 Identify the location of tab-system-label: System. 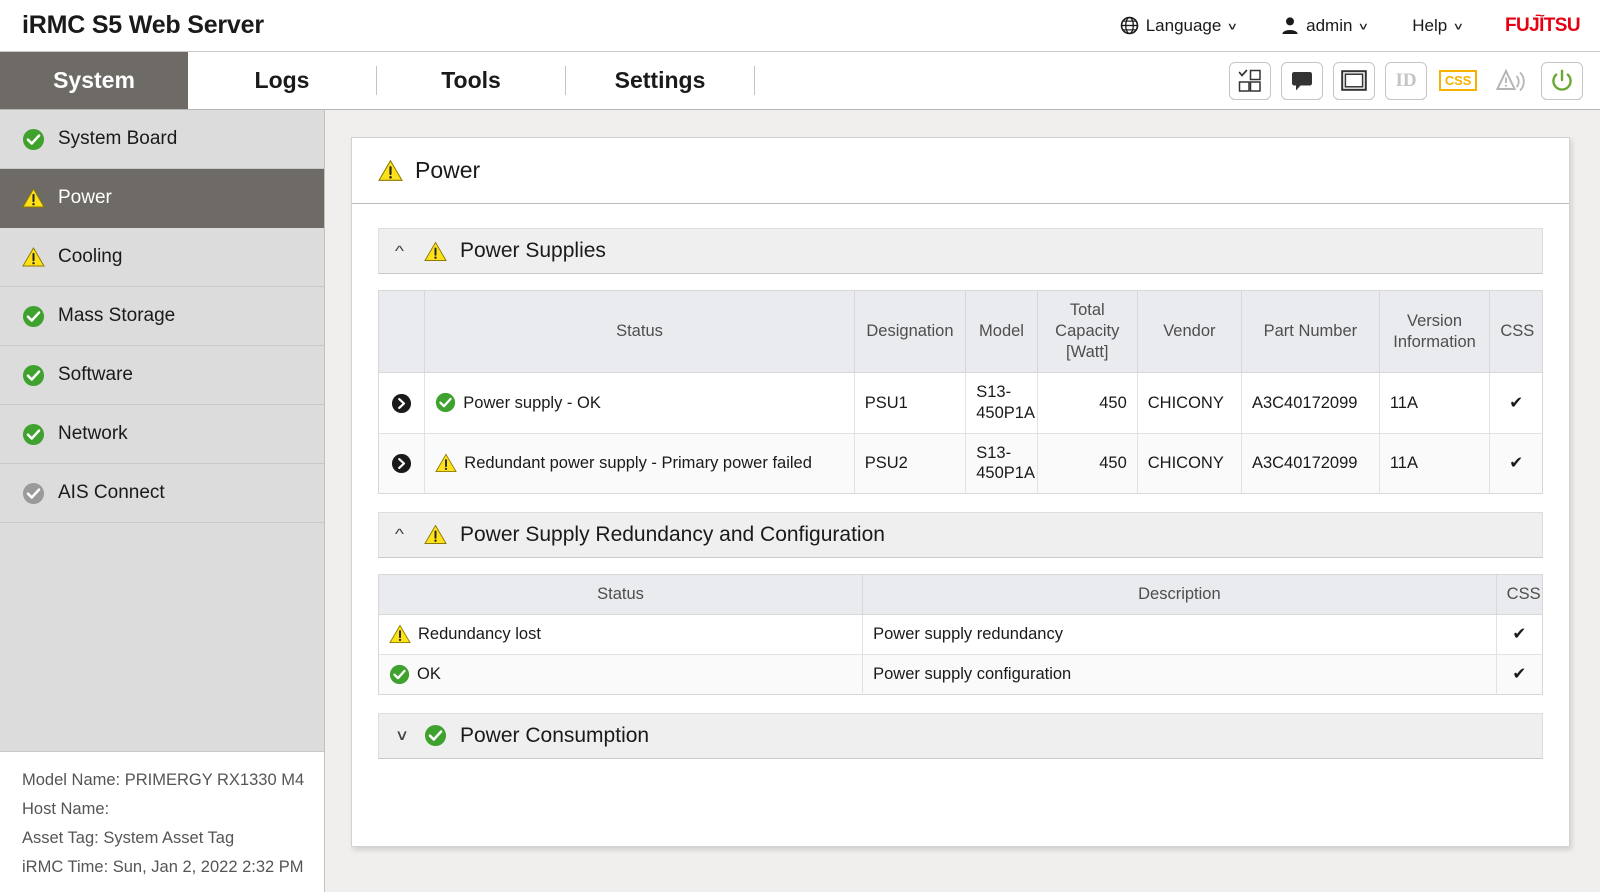
(94, 80).